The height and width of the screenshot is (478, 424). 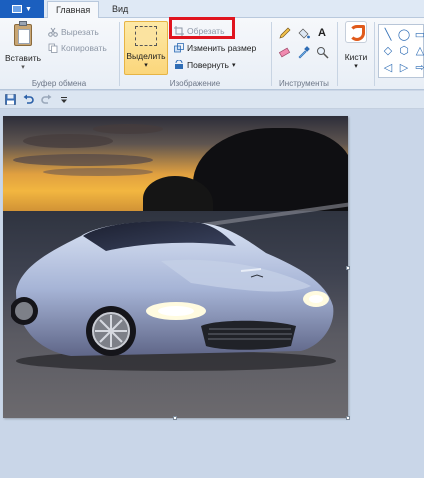 I want to click on quick-access-toolbar, so click(x=212, y=100).